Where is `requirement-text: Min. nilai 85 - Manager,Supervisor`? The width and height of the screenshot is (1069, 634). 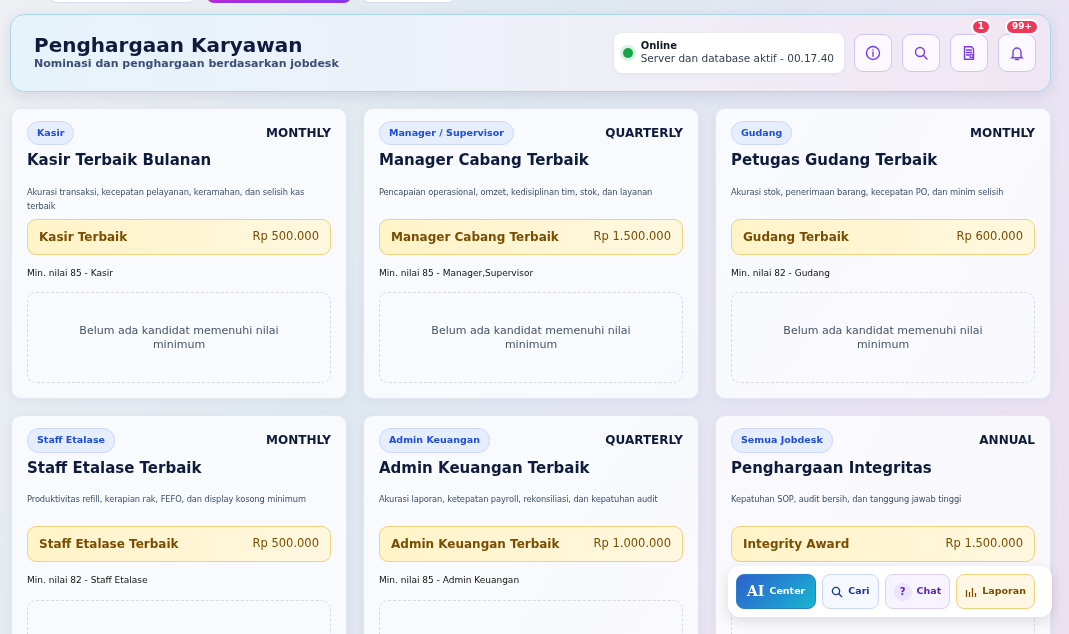 requirement-text: Min. nilai 85 - Manager,Supervisor is located at coordinates (456, 272).